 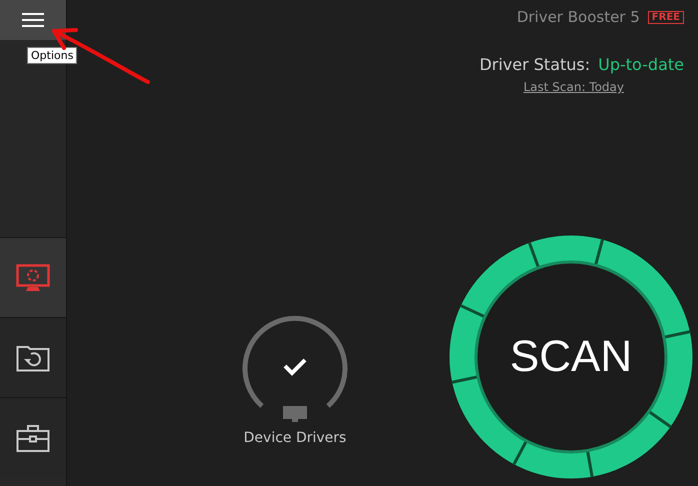 I want to click on menu-icon, so click(x=33, y=20).